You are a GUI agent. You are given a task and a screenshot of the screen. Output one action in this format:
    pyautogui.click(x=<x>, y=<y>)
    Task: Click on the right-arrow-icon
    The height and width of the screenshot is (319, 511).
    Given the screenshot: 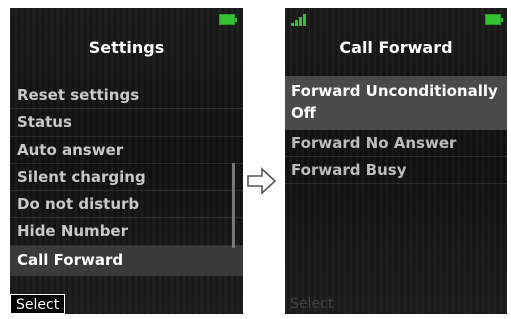 What is the action you would take?
    pyautogui.click(x=262, y=181)
    